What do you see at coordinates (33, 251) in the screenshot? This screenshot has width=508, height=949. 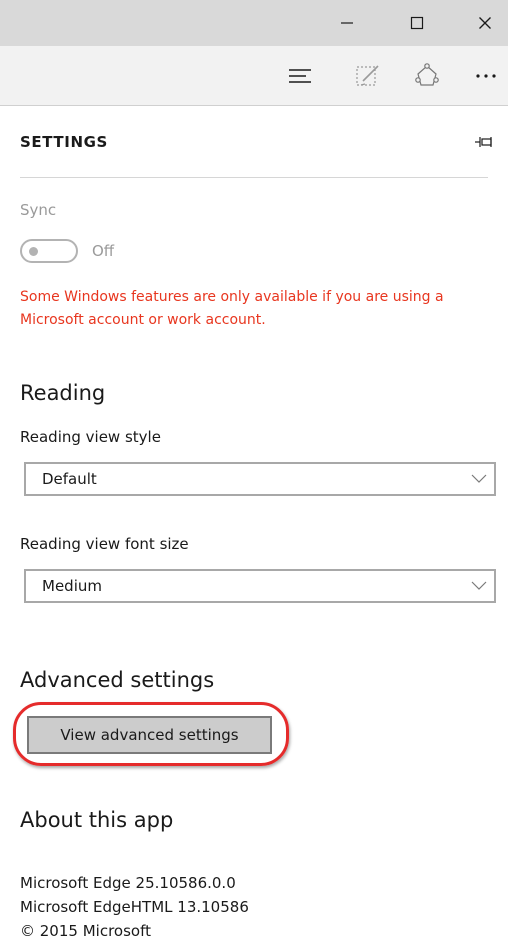 I see `toggle-knob` at bounding box center [33, 251].